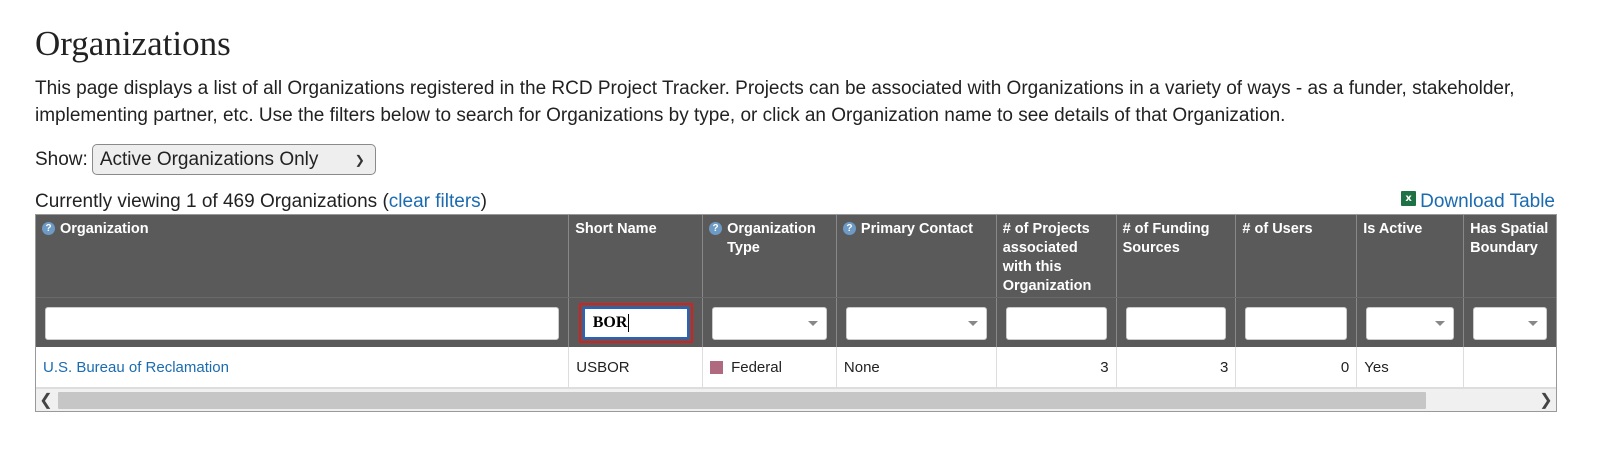 The image size is (1600, 457). I want to click on filter-org-type-cell, so click(770, 323).